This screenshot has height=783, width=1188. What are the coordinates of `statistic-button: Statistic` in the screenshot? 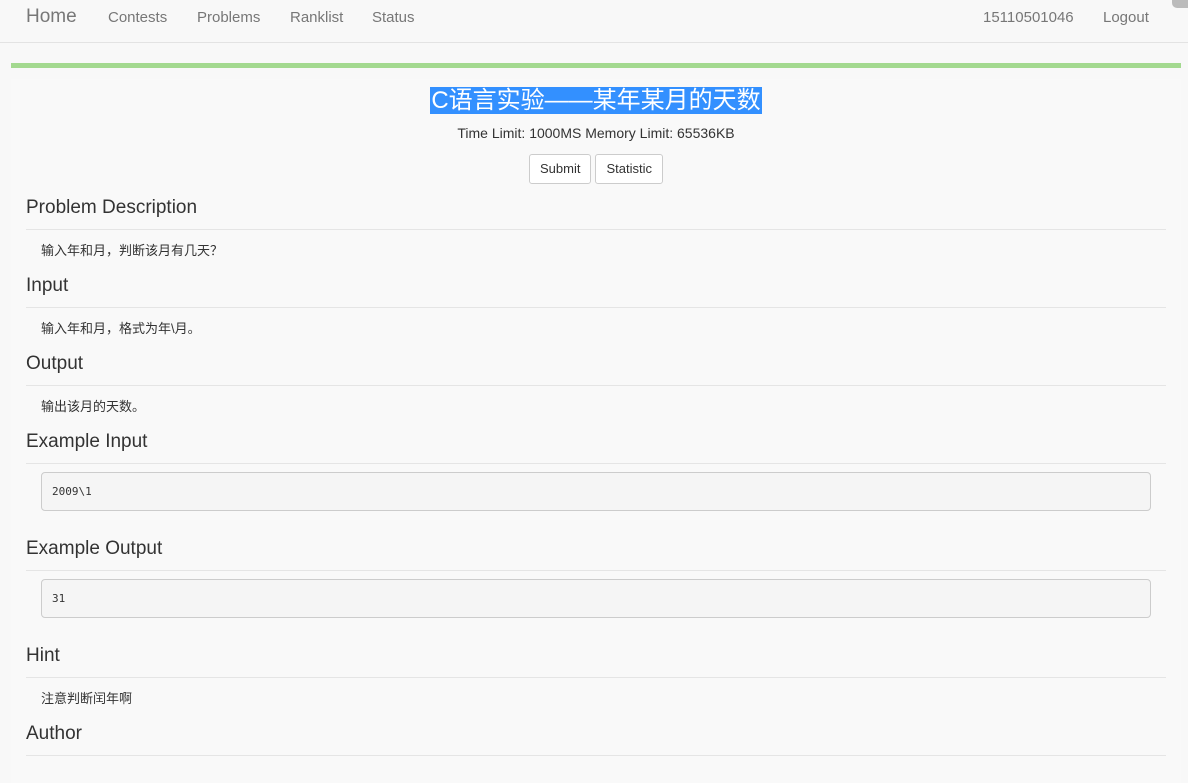 It's located at (629, 169).